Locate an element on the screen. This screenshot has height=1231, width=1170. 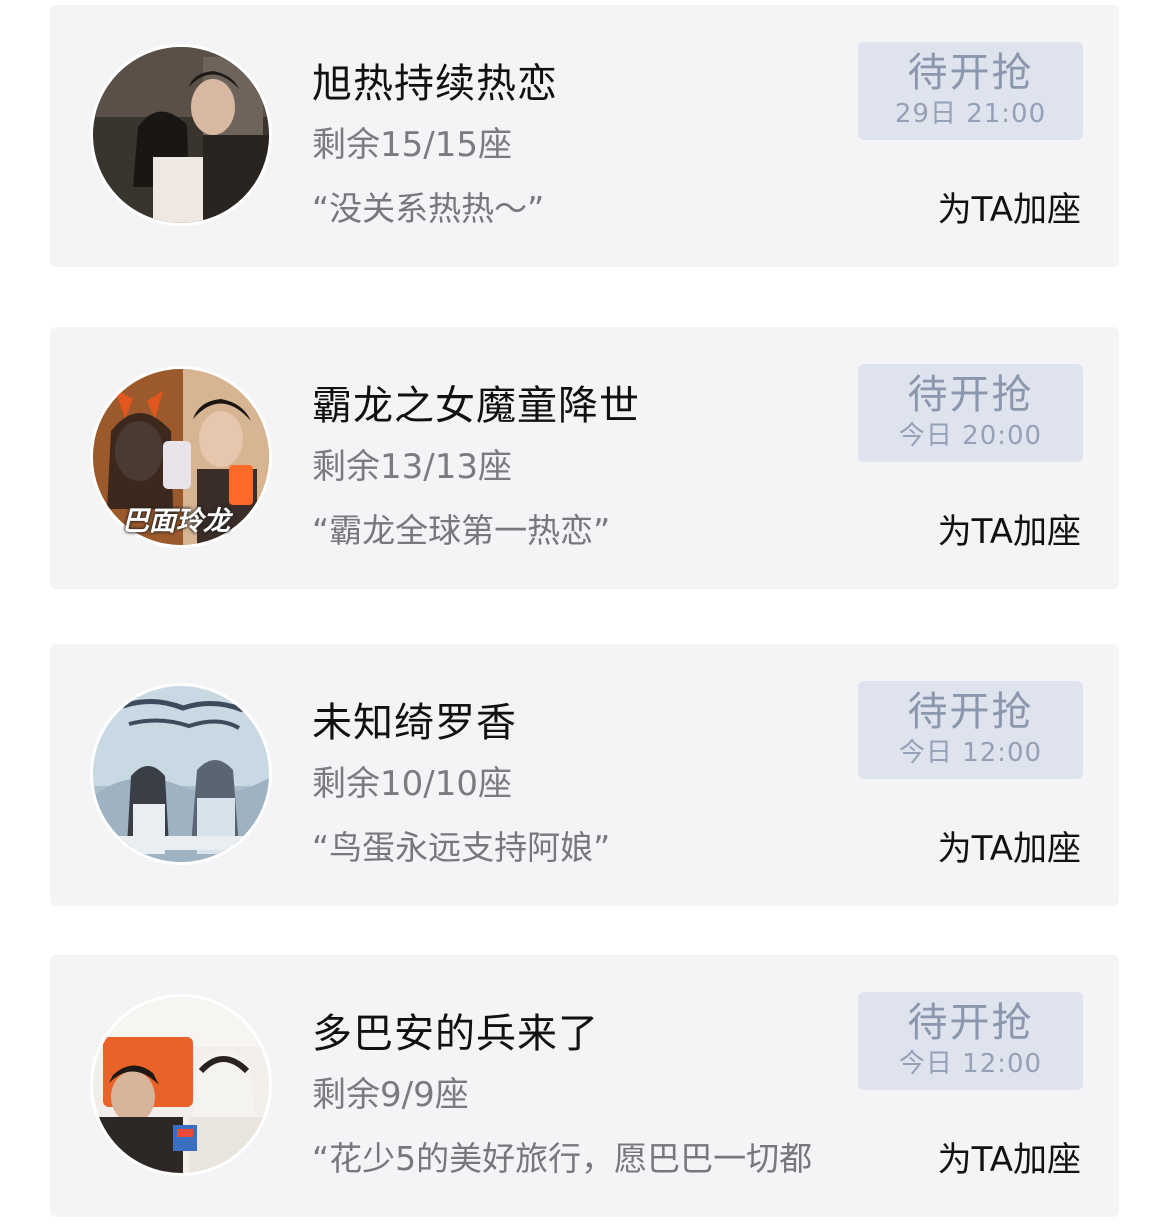
seats-remaining: 剩余13/13座 is located at coordinates (412, 467).